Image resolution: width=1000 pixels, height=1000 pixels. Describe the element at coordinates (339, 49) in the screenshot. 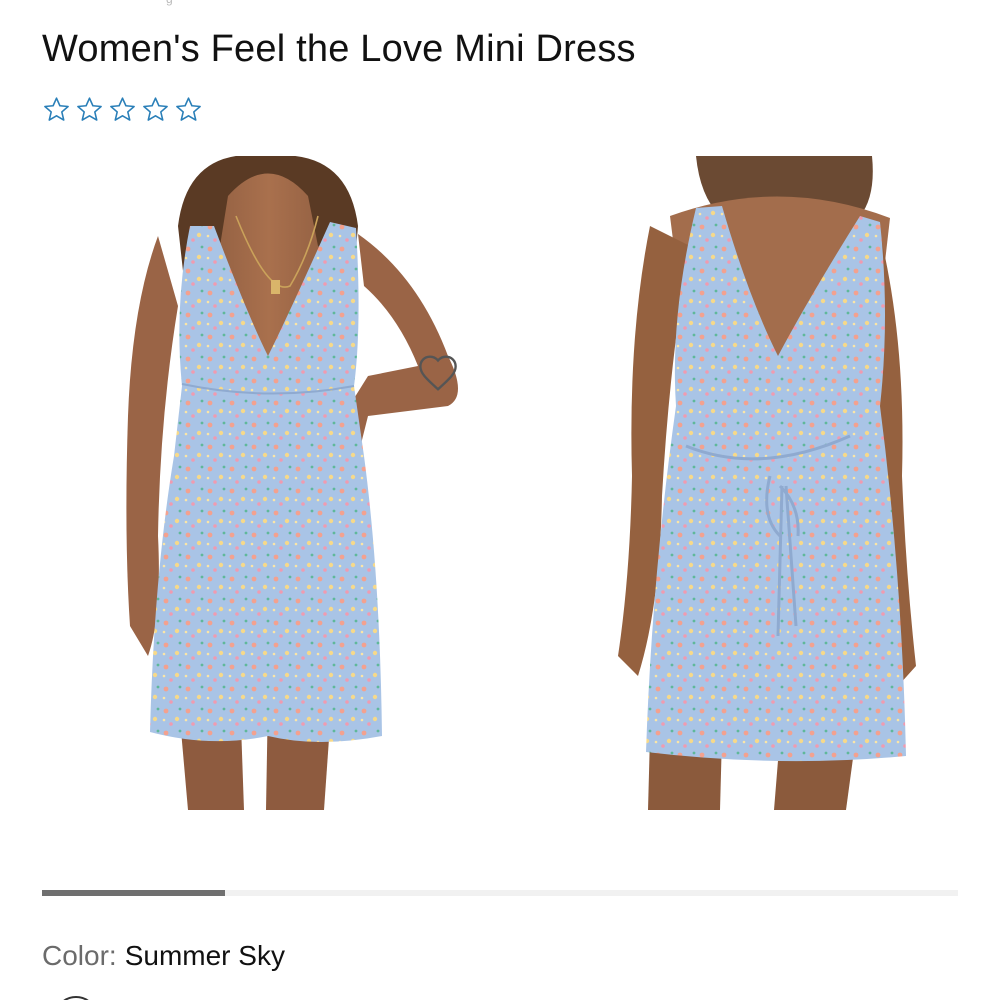

I see `product-title: Women's Feel the Love Mini Dress` at that location.